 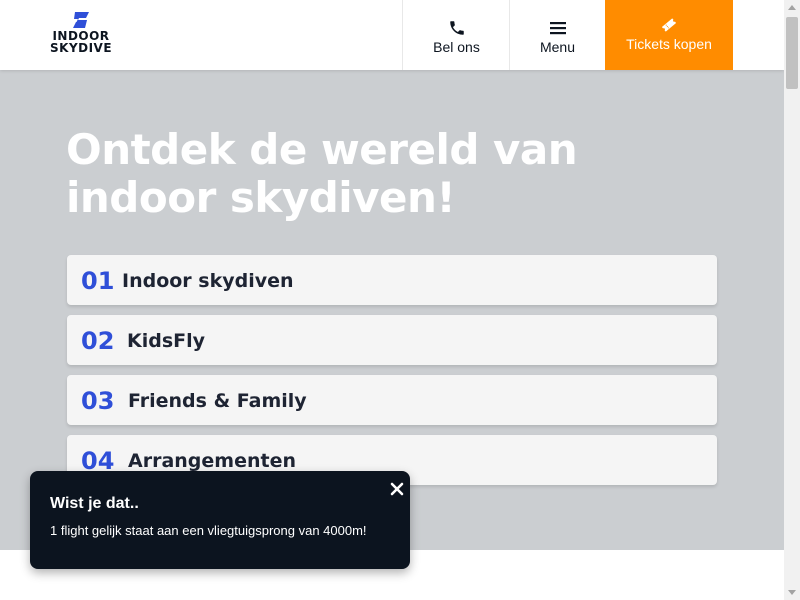 What do you see at coordinates (792, 7) in the screenshot?
I see `scroll-up-arrow-icon` at bounding box center [792, 7].